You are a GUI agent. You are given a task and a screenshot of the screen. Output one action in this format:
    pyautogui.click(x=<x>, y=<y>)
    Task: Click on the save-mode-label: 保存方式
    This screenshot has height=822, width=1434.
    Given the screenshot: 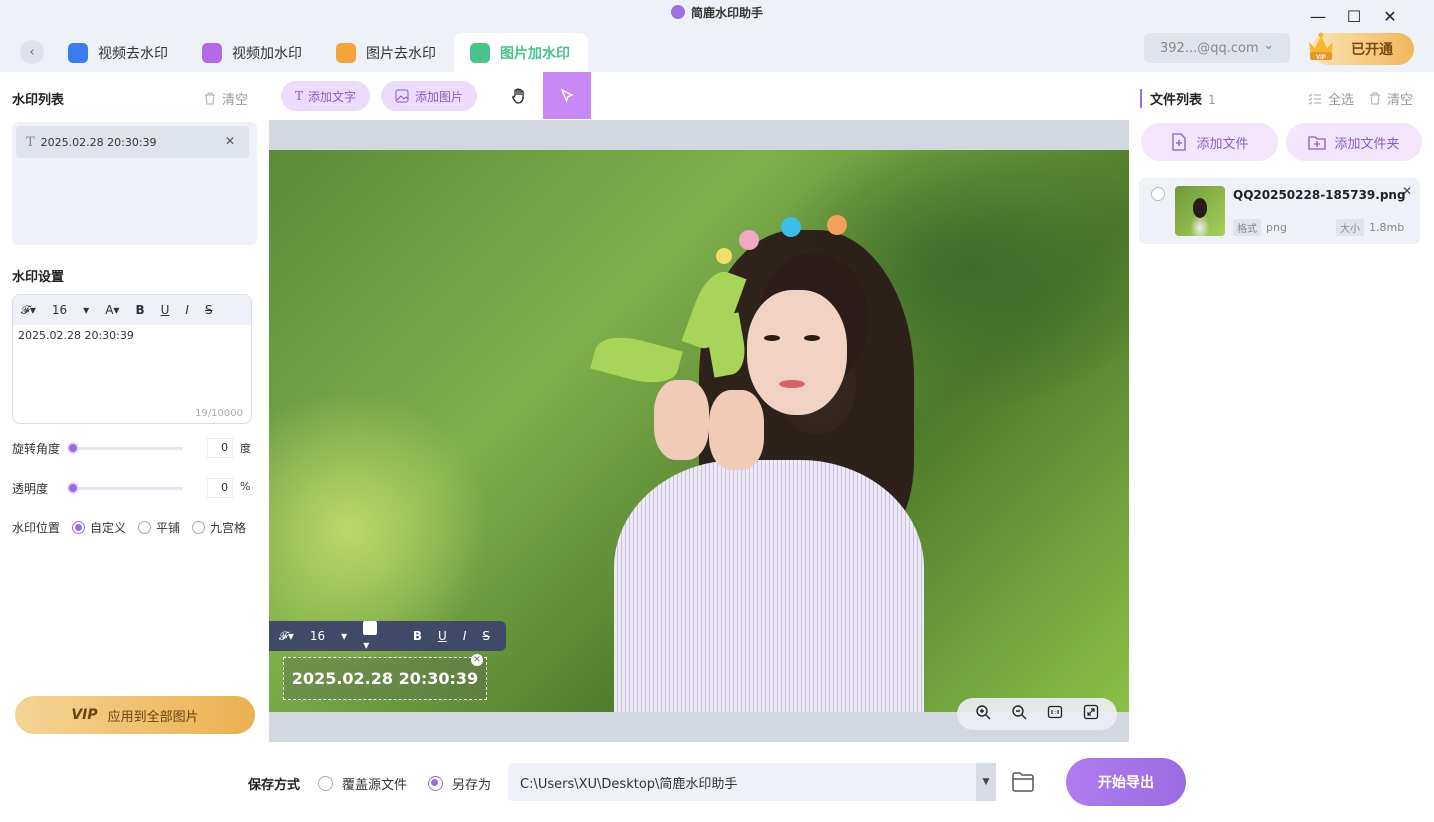 What is the action you would take?
    pyautogui.click(x=274, y=785)
    